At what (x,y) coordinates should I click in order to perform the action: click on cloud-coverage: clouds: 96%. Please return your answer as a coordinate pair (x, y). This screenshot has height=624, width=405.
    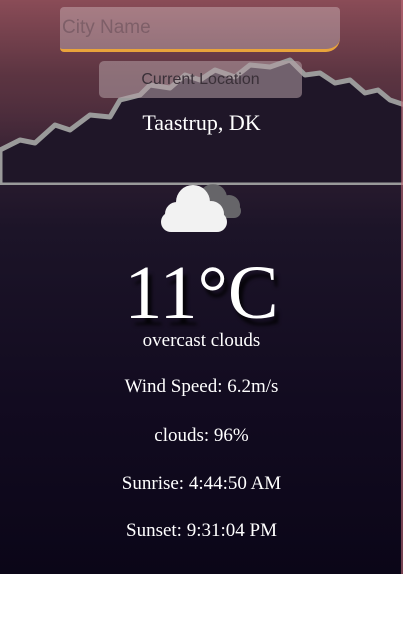
    Looking at the image, I should click on (201, 435).